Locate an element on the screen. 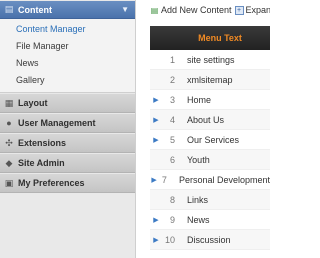 The width and height of the screenshot is (320, 258). sidebar-item-news: News is located at coordinates (67, 63).